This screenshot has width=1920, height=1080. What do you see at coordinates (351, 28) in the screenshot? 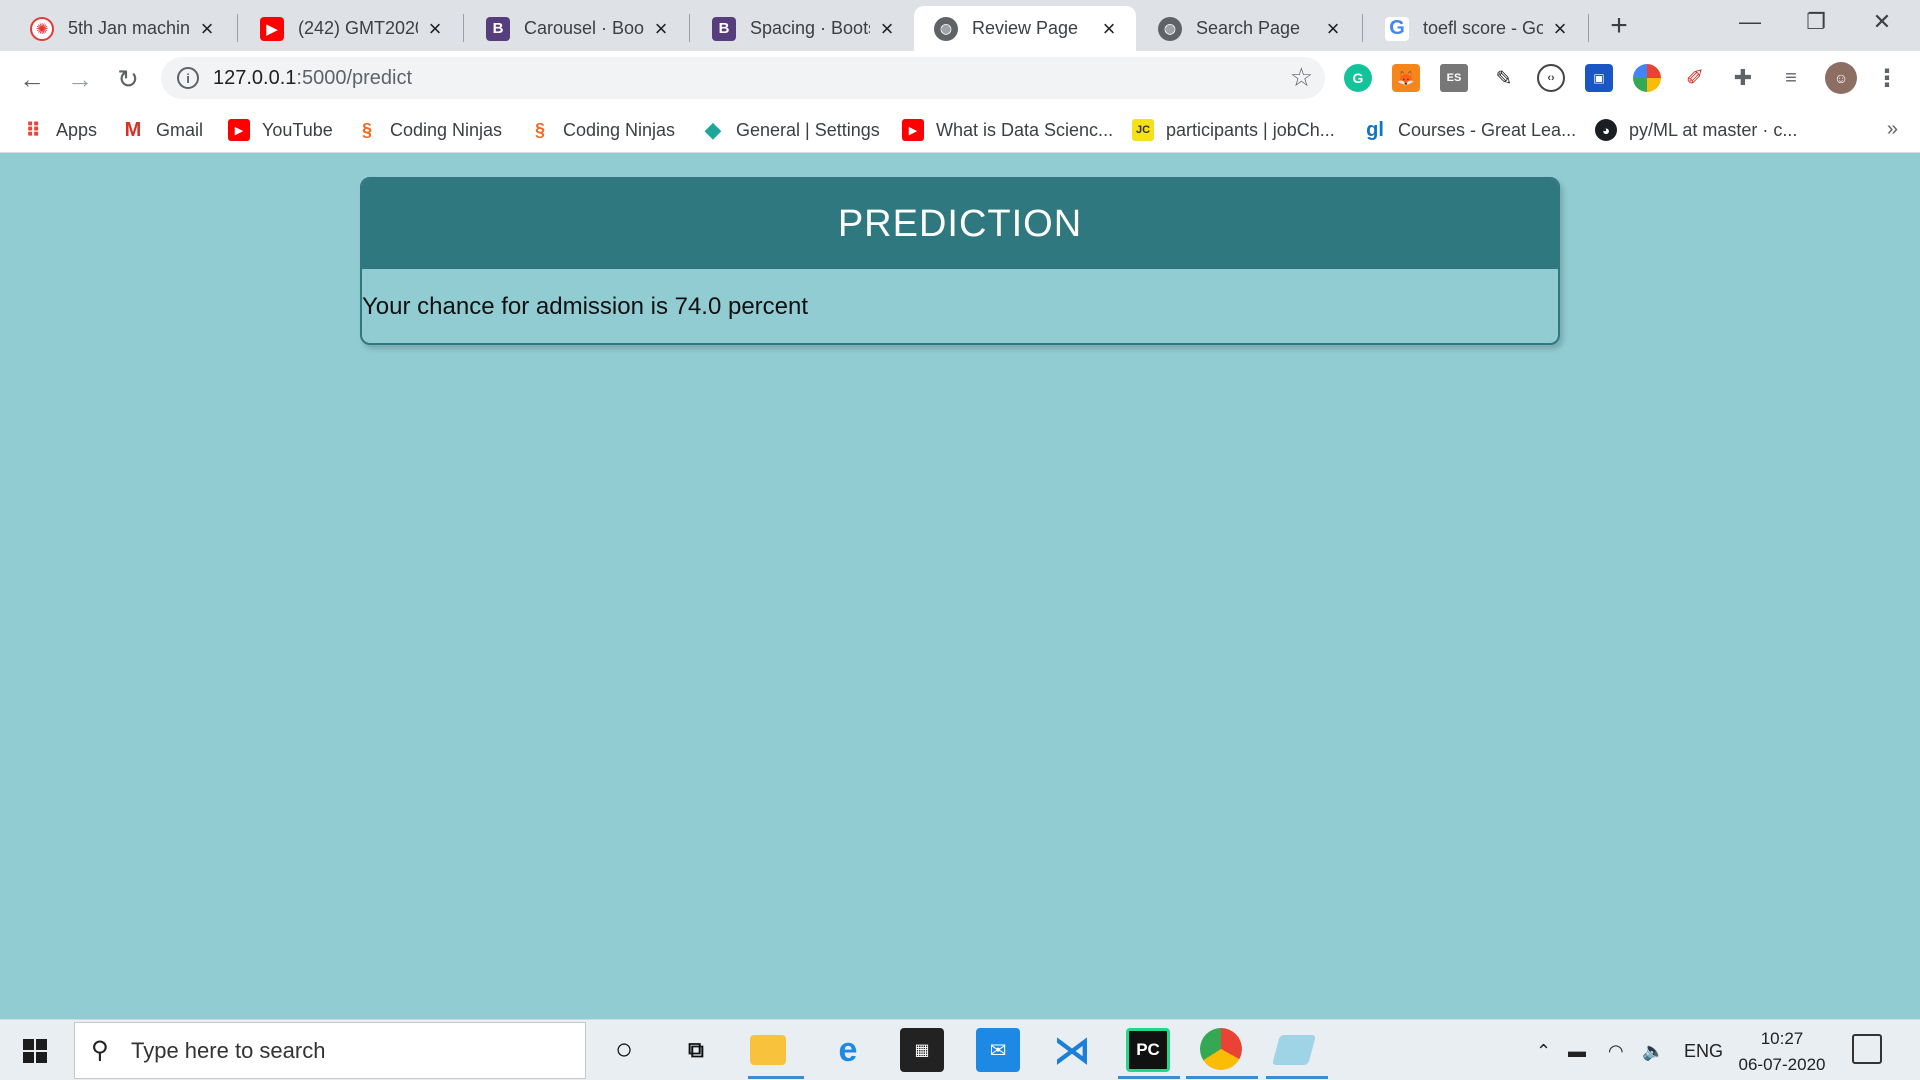
I see `tab-youtube: ▶ (242) GMT2020( ×` at bounding box center [351, 28].